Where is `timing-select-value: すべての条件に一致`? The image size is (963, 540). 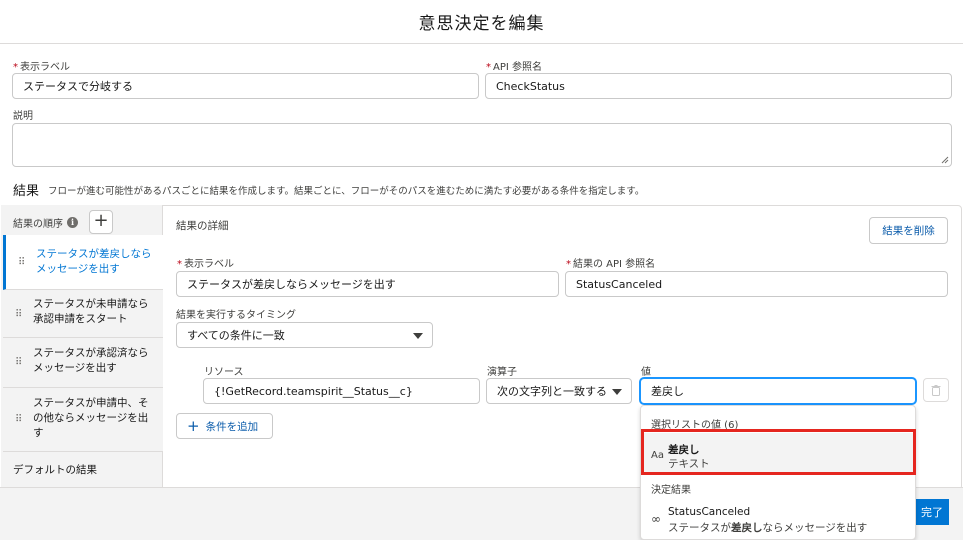
timing-select-value: すべての条件に一致 is located at coordinates (236, 335).